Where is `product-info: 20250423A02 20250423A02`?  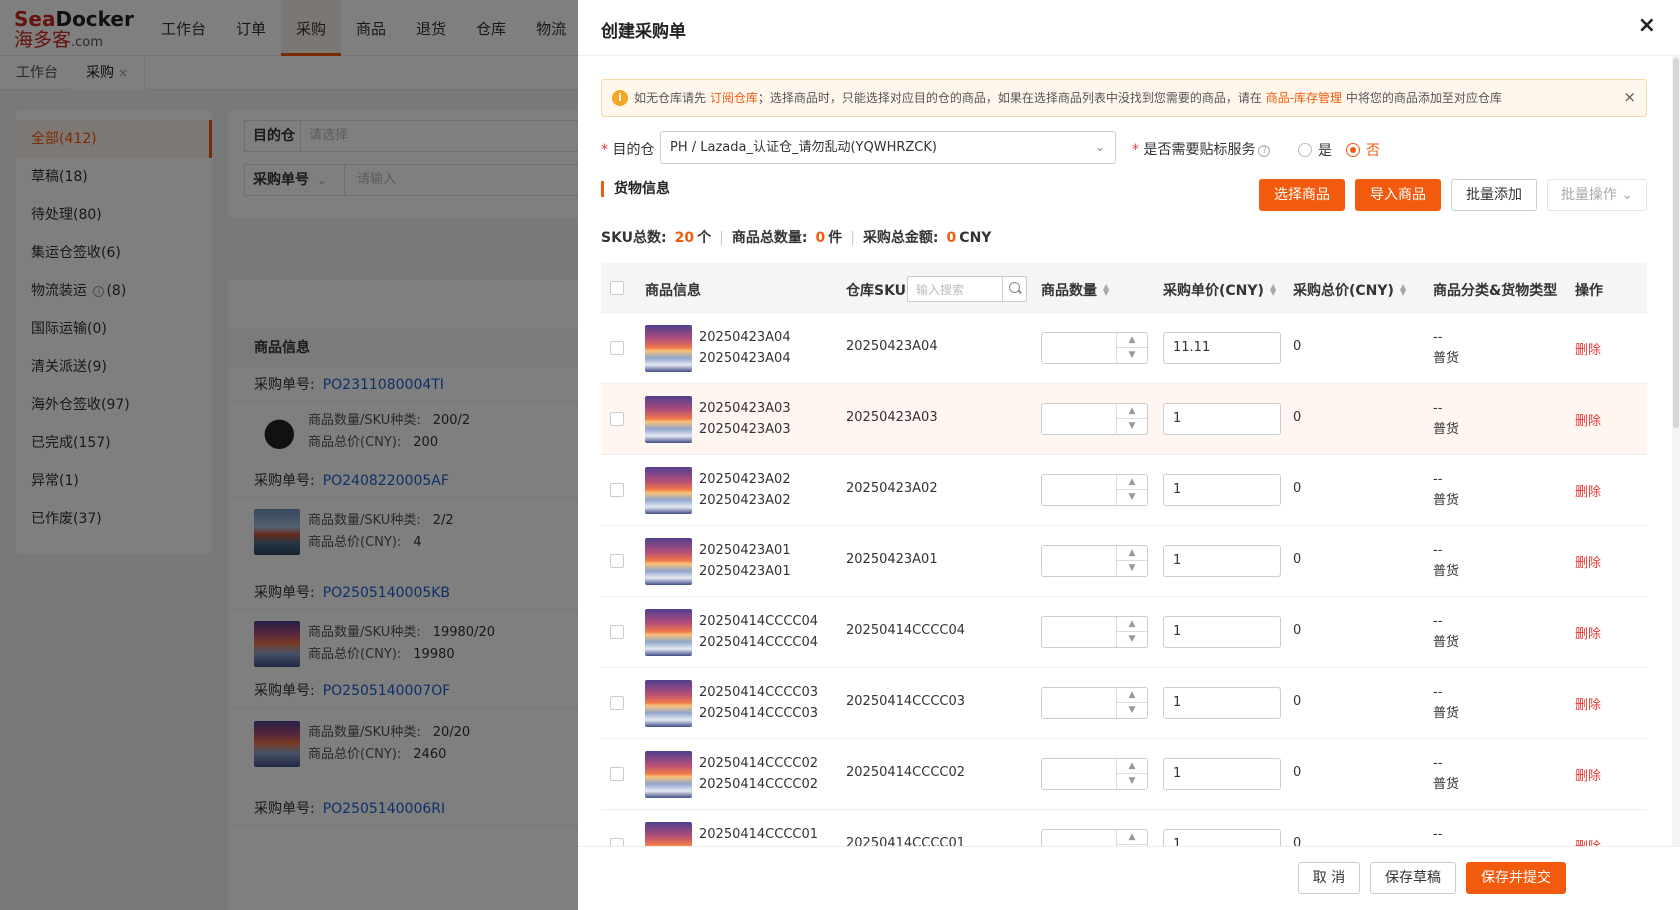 product-info: 20250423A02 20250423A02 is located at coordinates (745, 490).